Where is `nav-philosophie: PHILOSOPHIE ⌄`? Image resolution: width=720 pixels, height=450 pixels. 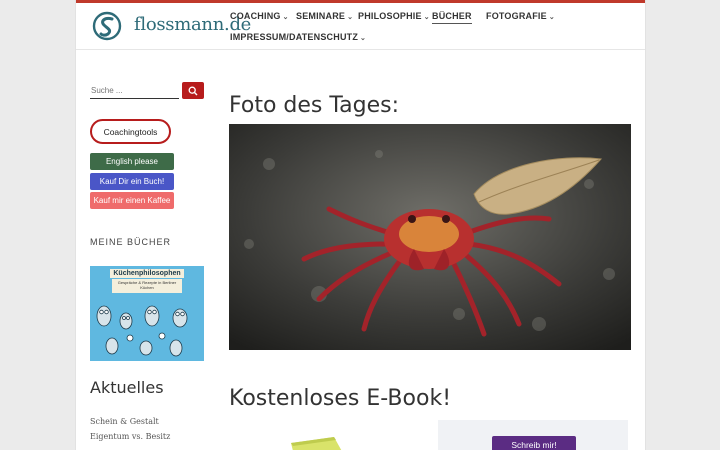
nav-philosophie: PHILOSOPHIE ⌄ is located at coordinates (394, 16).